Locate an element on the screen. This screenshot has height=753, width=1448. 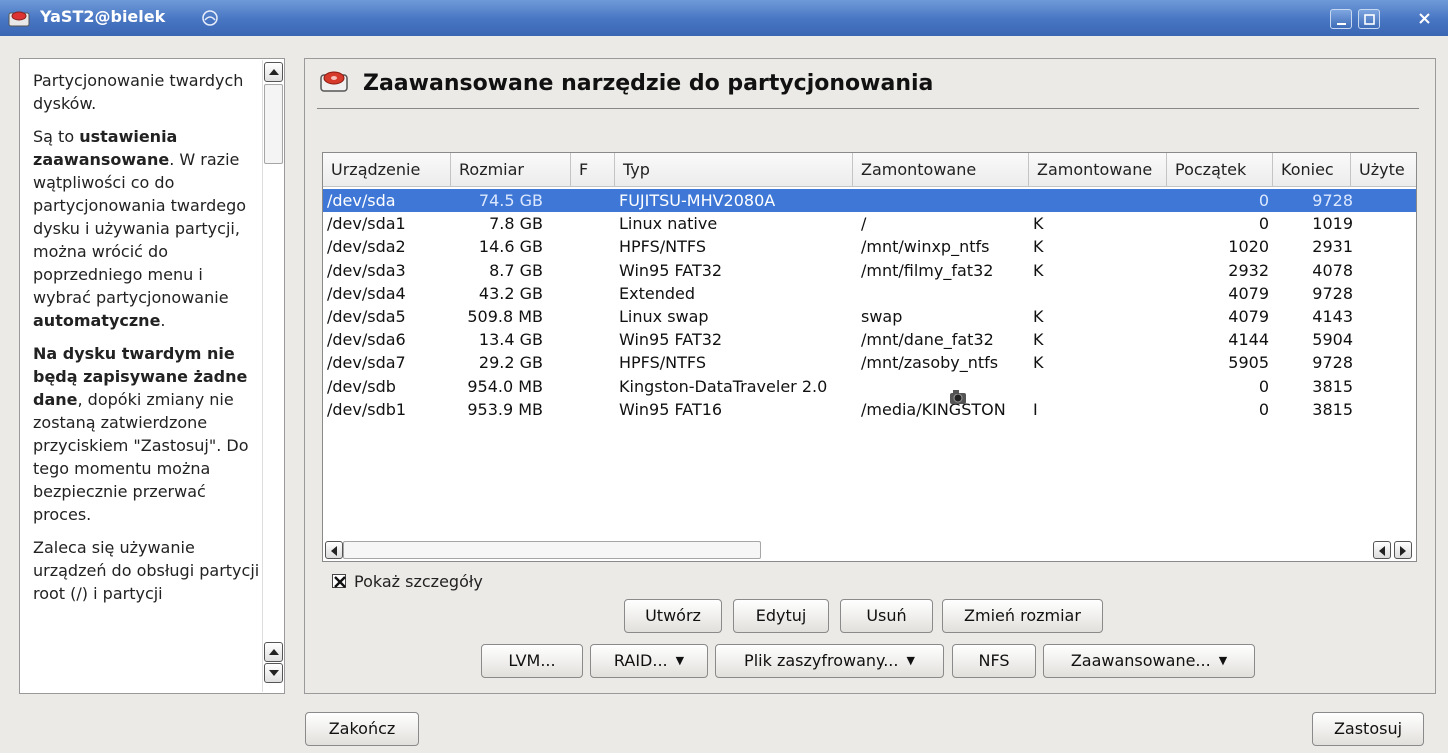
window-titlebar: YaST2@bielek is located at coordinates (724, 18).